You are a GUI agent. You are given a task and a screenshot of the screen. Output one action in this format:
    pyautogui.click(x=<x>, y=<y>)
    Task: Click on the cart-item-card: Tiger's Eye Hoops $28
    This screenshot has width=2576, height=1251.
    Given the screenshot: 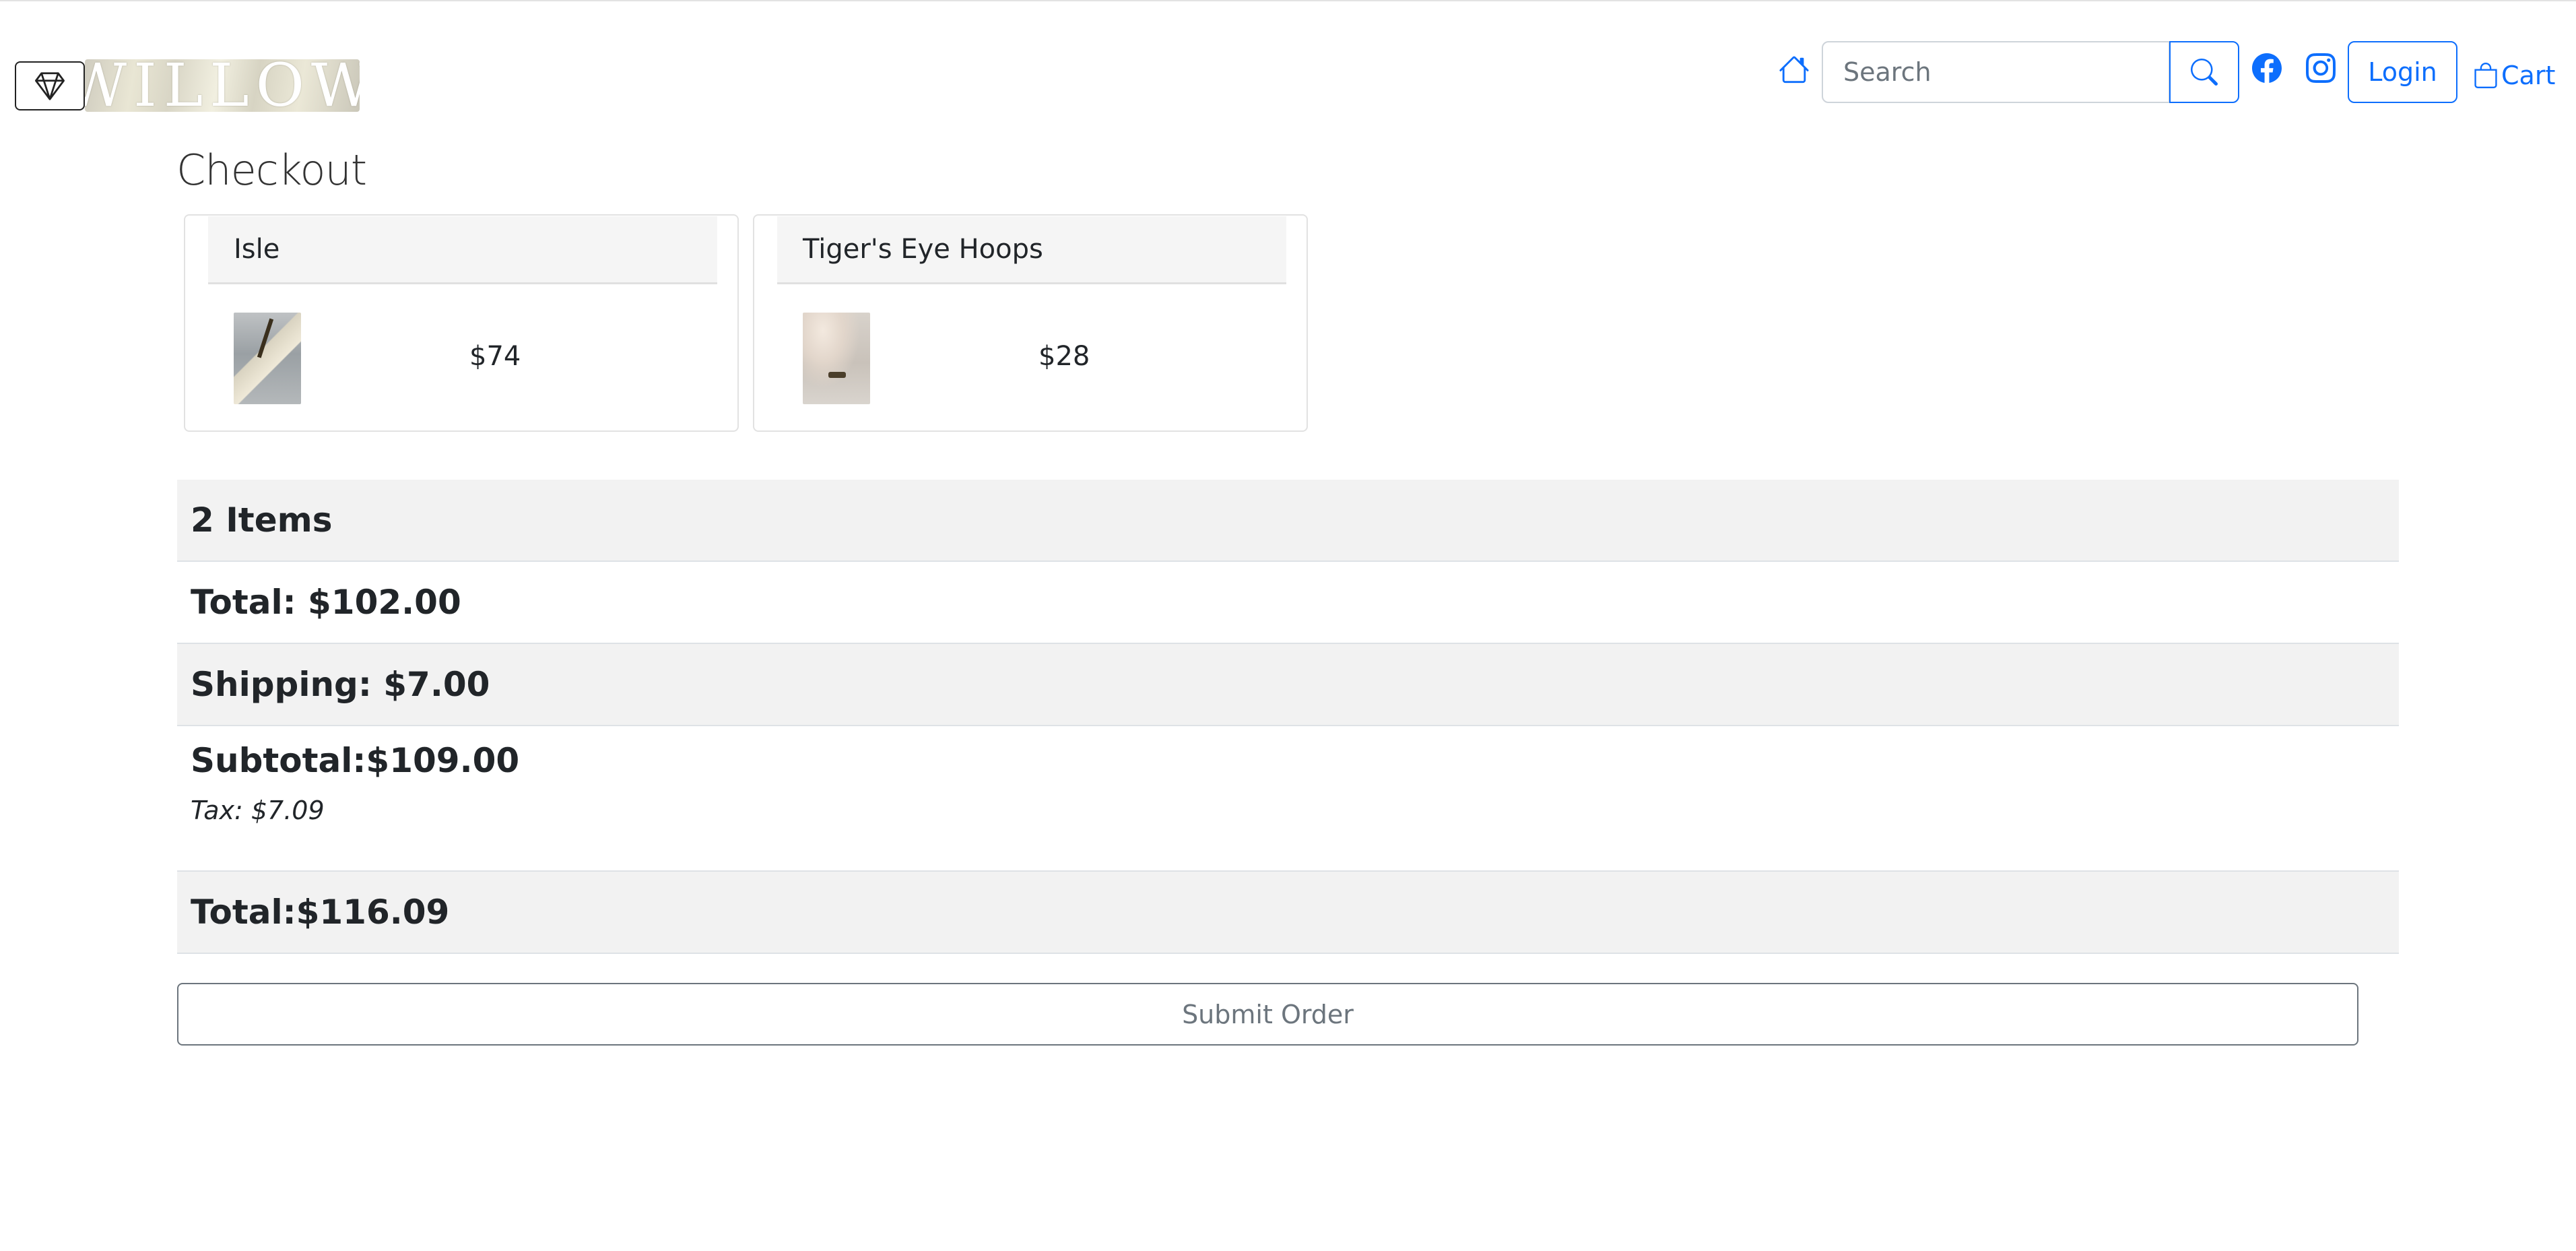 What is the action you would take?
    pyautogui.click(x=1030, y=323)
    